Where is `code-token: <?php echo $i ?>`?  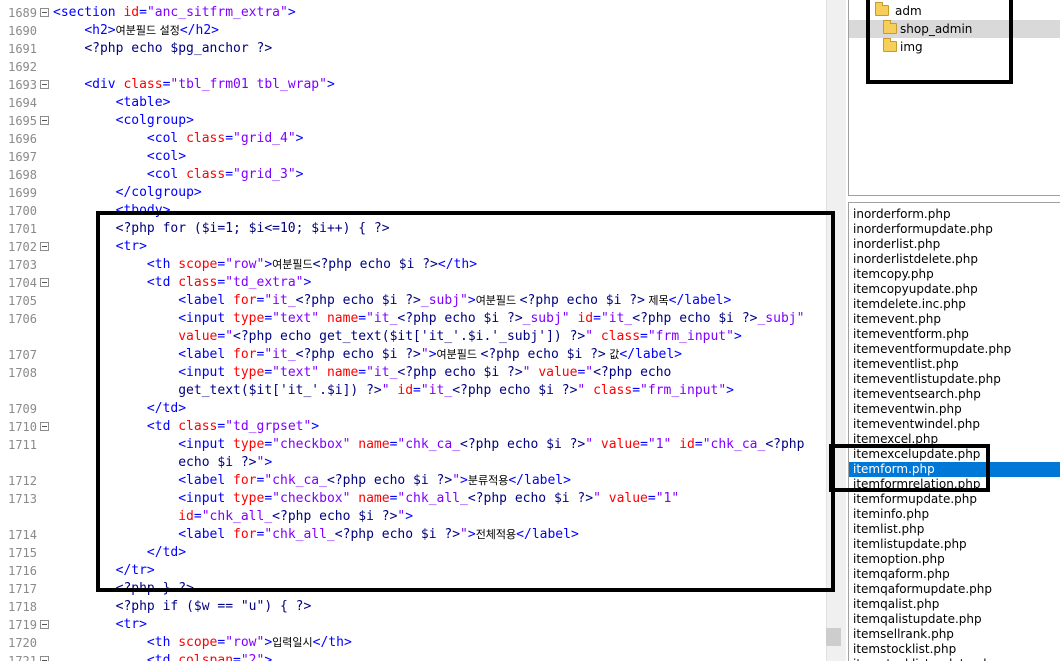 code-token: <?php echo $i ?> is located at coordinates (389, 480).